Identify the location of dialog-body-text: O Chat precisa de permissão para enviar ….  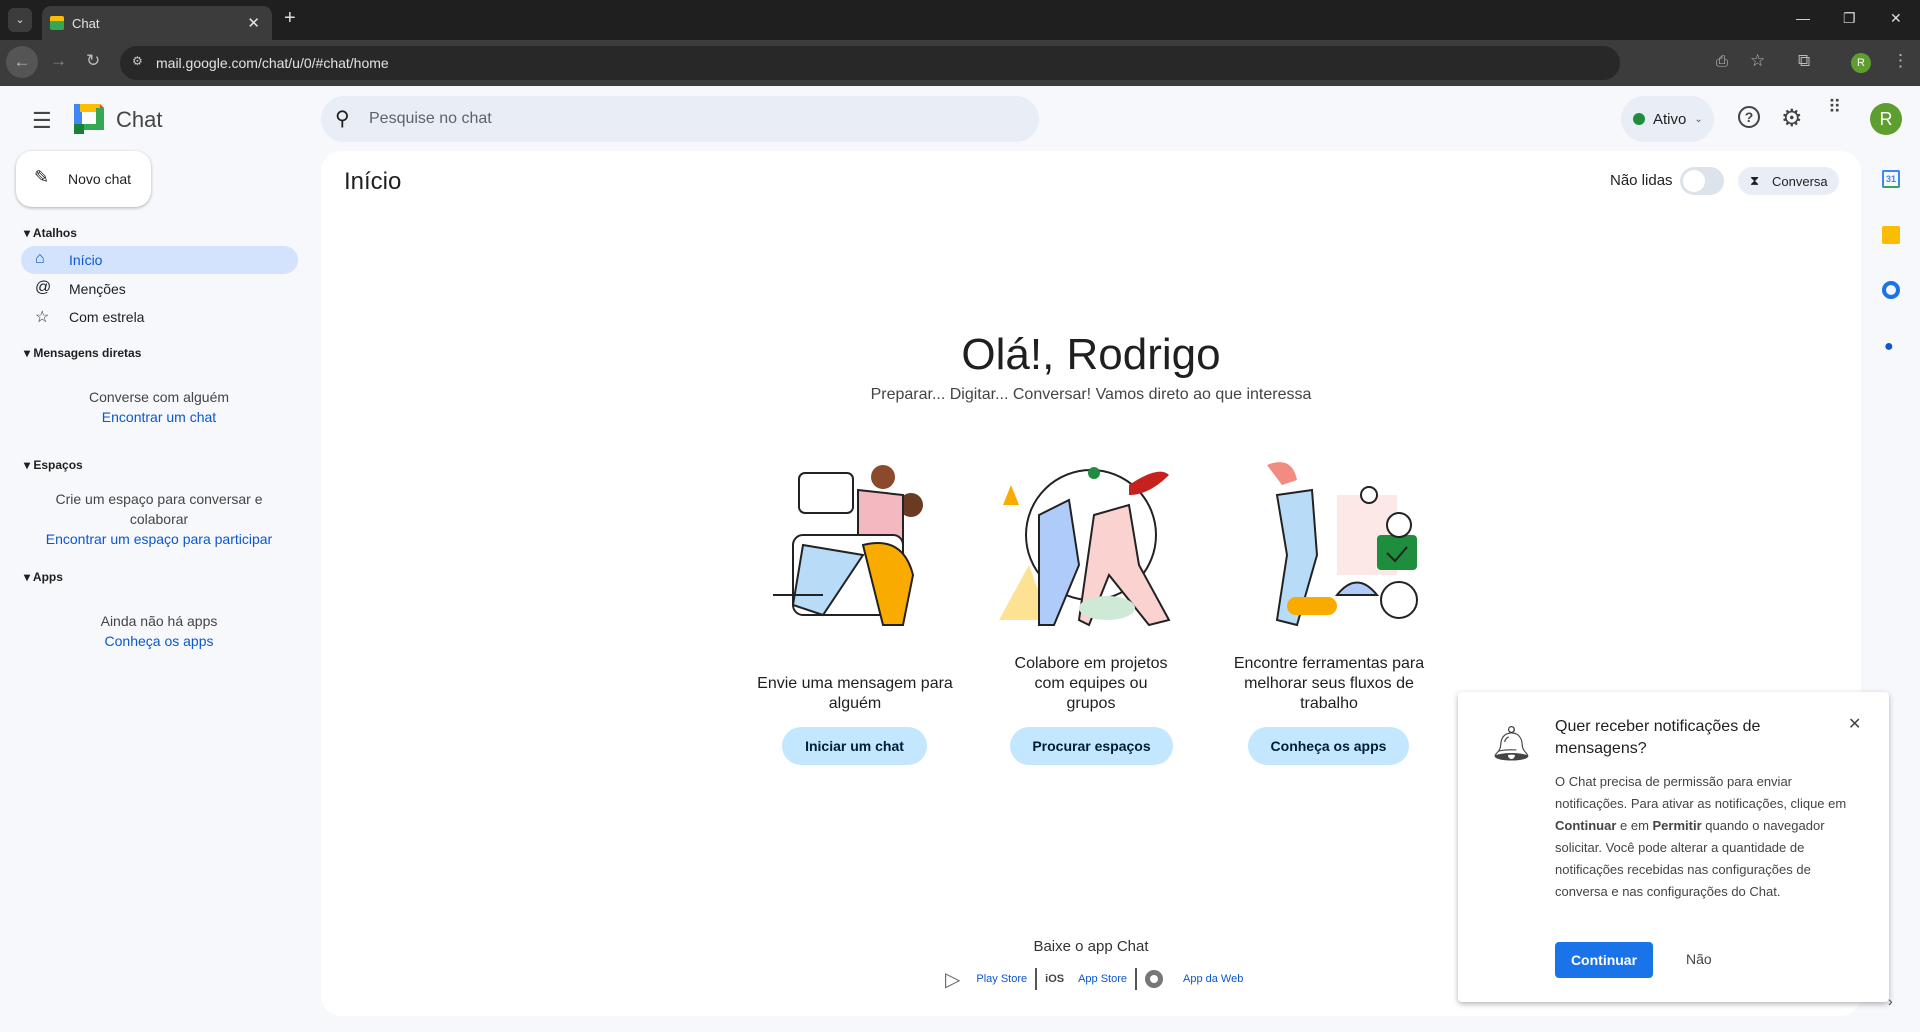
(1701, 792).